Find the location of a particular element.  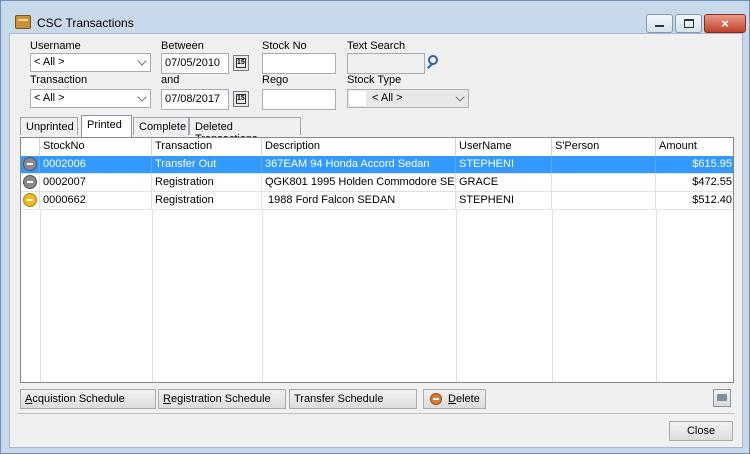

cell-description: QGK801 1995 Holden Commodore SEDA is located at coordinates (359, 182).